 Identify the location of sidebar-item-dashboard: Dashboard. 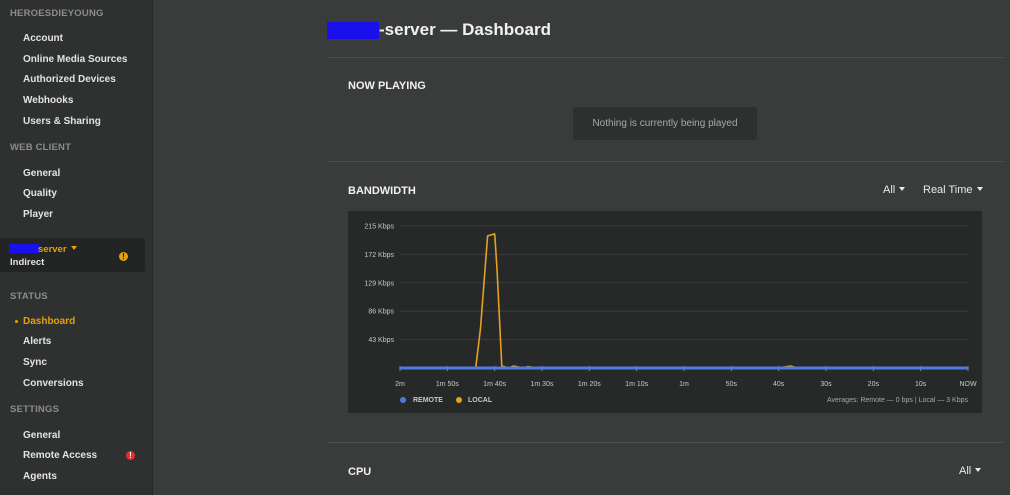
(49, 321).